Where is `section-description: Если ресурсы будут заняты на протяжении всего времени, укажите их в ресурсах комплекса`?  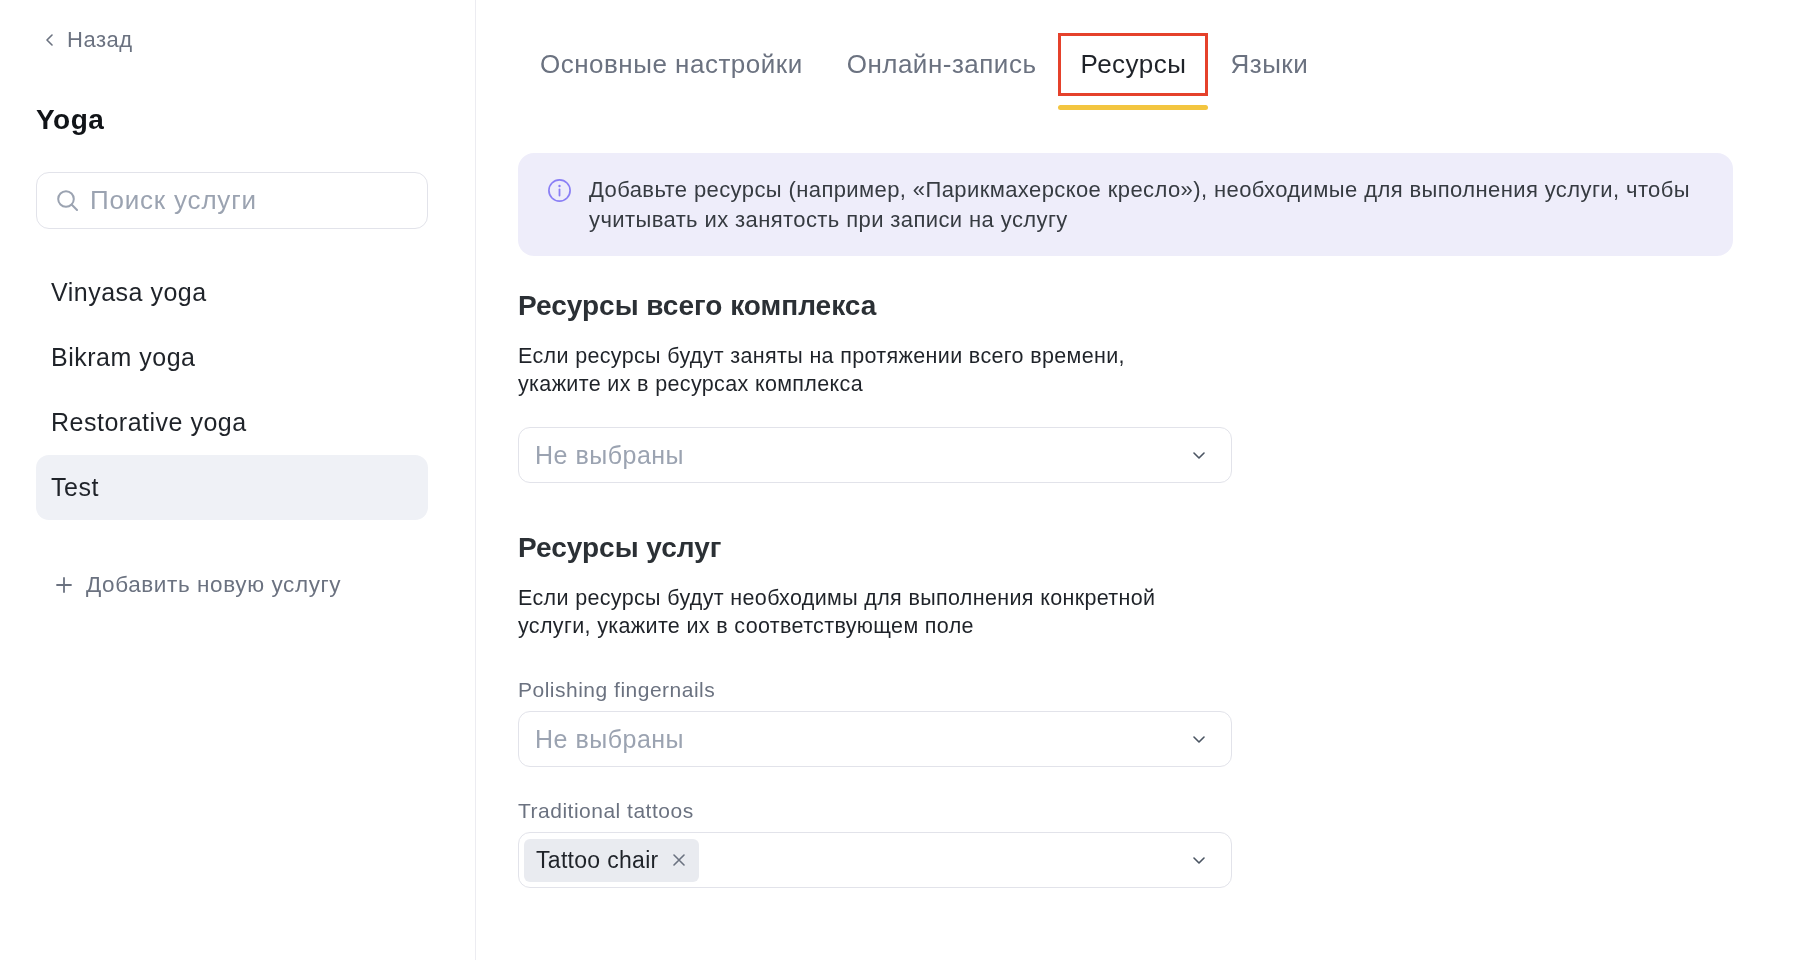
section-description: Если ресурсы будут заняты на протяжении всего времени, укажите их в ресурсах комплекса is located at coordinates (822, 370).